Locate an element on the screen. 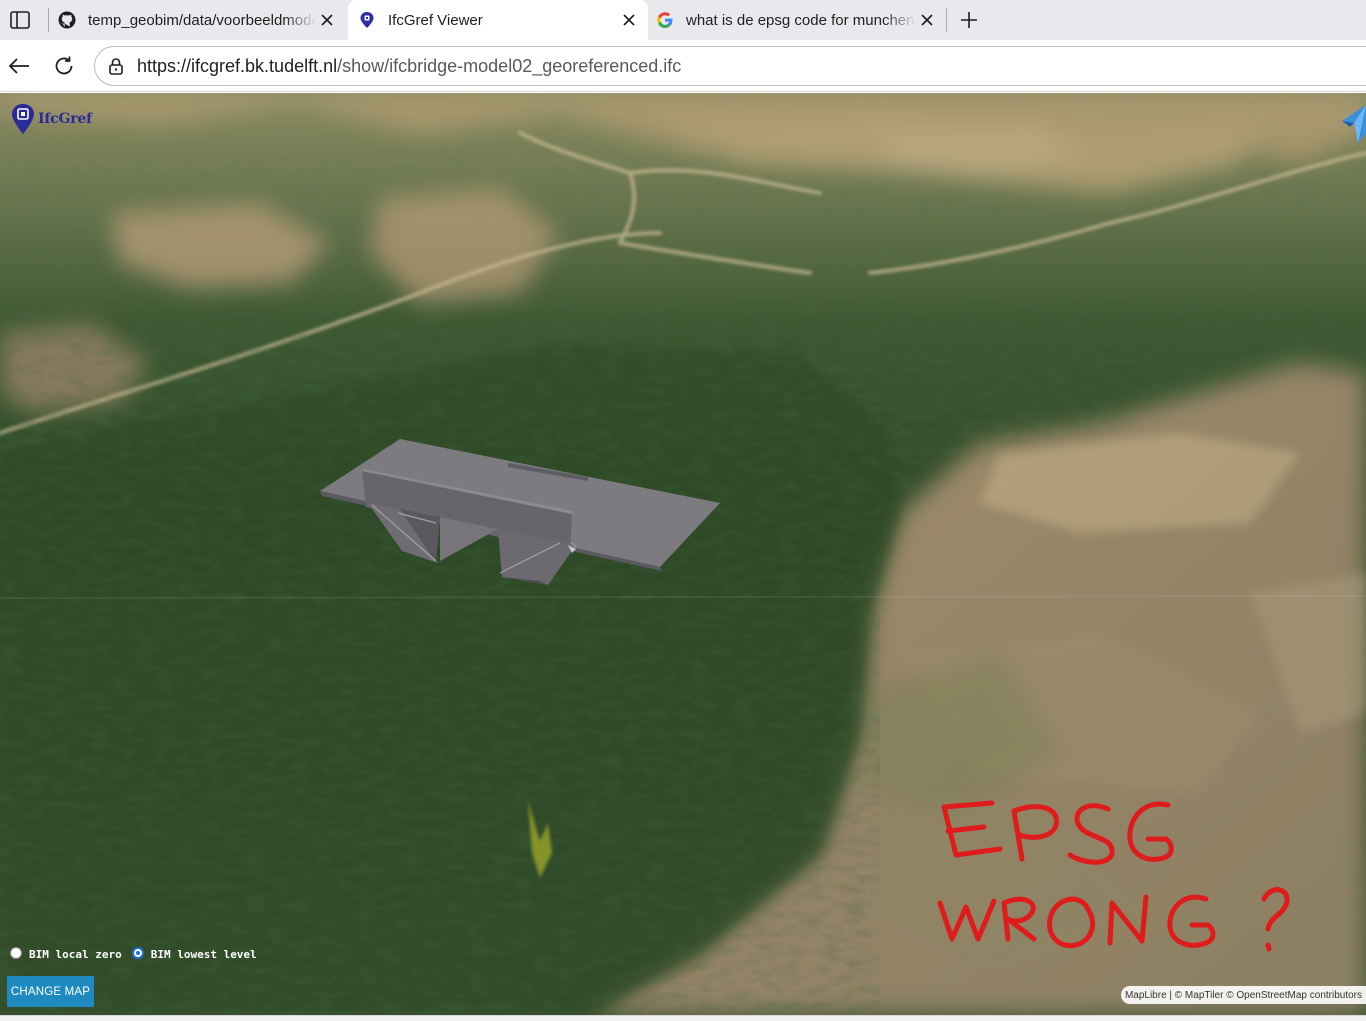 This screenshot has height=1021, width=1366. tab-title: what is de epsg code for munchen is located at coordinates (800, 20).